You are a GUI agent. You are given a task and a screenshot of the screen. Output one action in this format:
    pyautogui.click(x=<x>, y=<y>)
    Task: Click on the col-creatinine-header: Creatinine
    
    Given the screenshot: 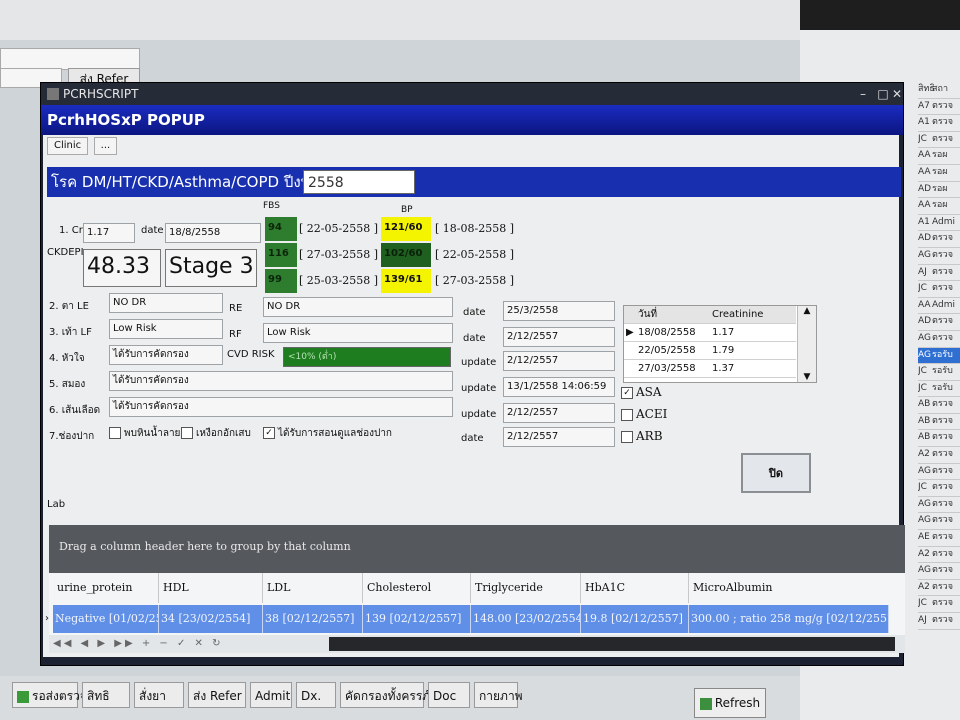 What is the action you would take?
    pyautogui.click(x=737, y=314)
    